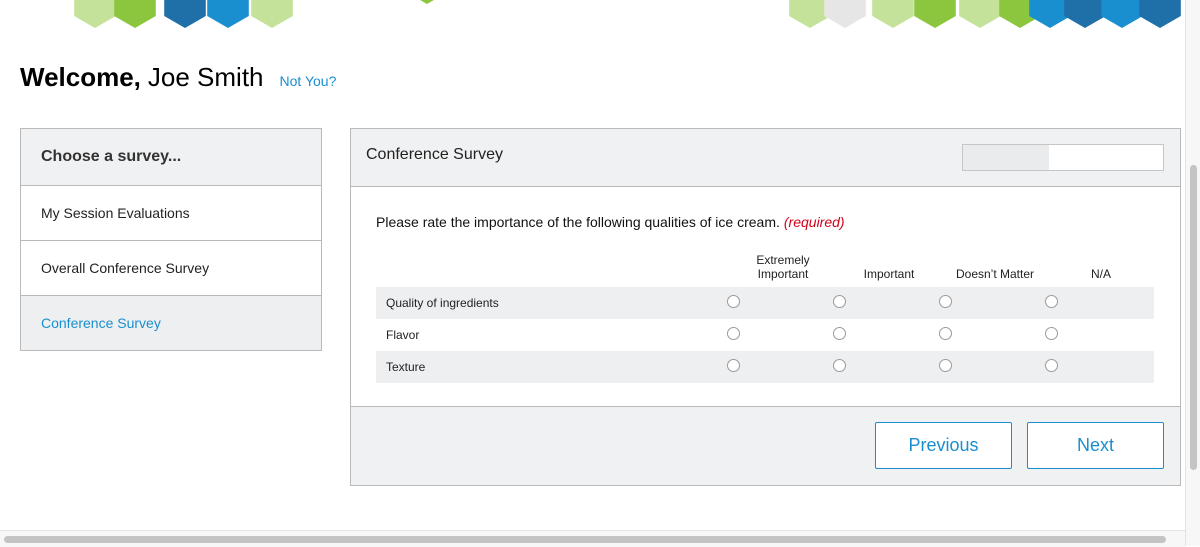 This screenshot has height=547, width=1200. Describe the element at coordinates (1095, 445) in the screenshot. I see `next-button: Next` at that location.